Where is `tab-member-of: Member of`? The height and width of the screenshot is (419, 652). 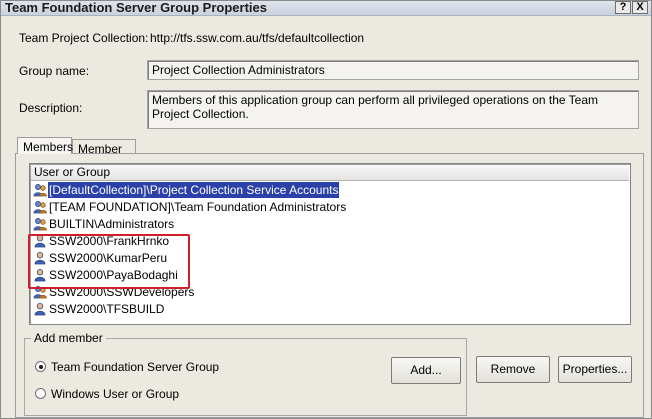
tab-member-of: Member of is located at coordinates (104, 154).